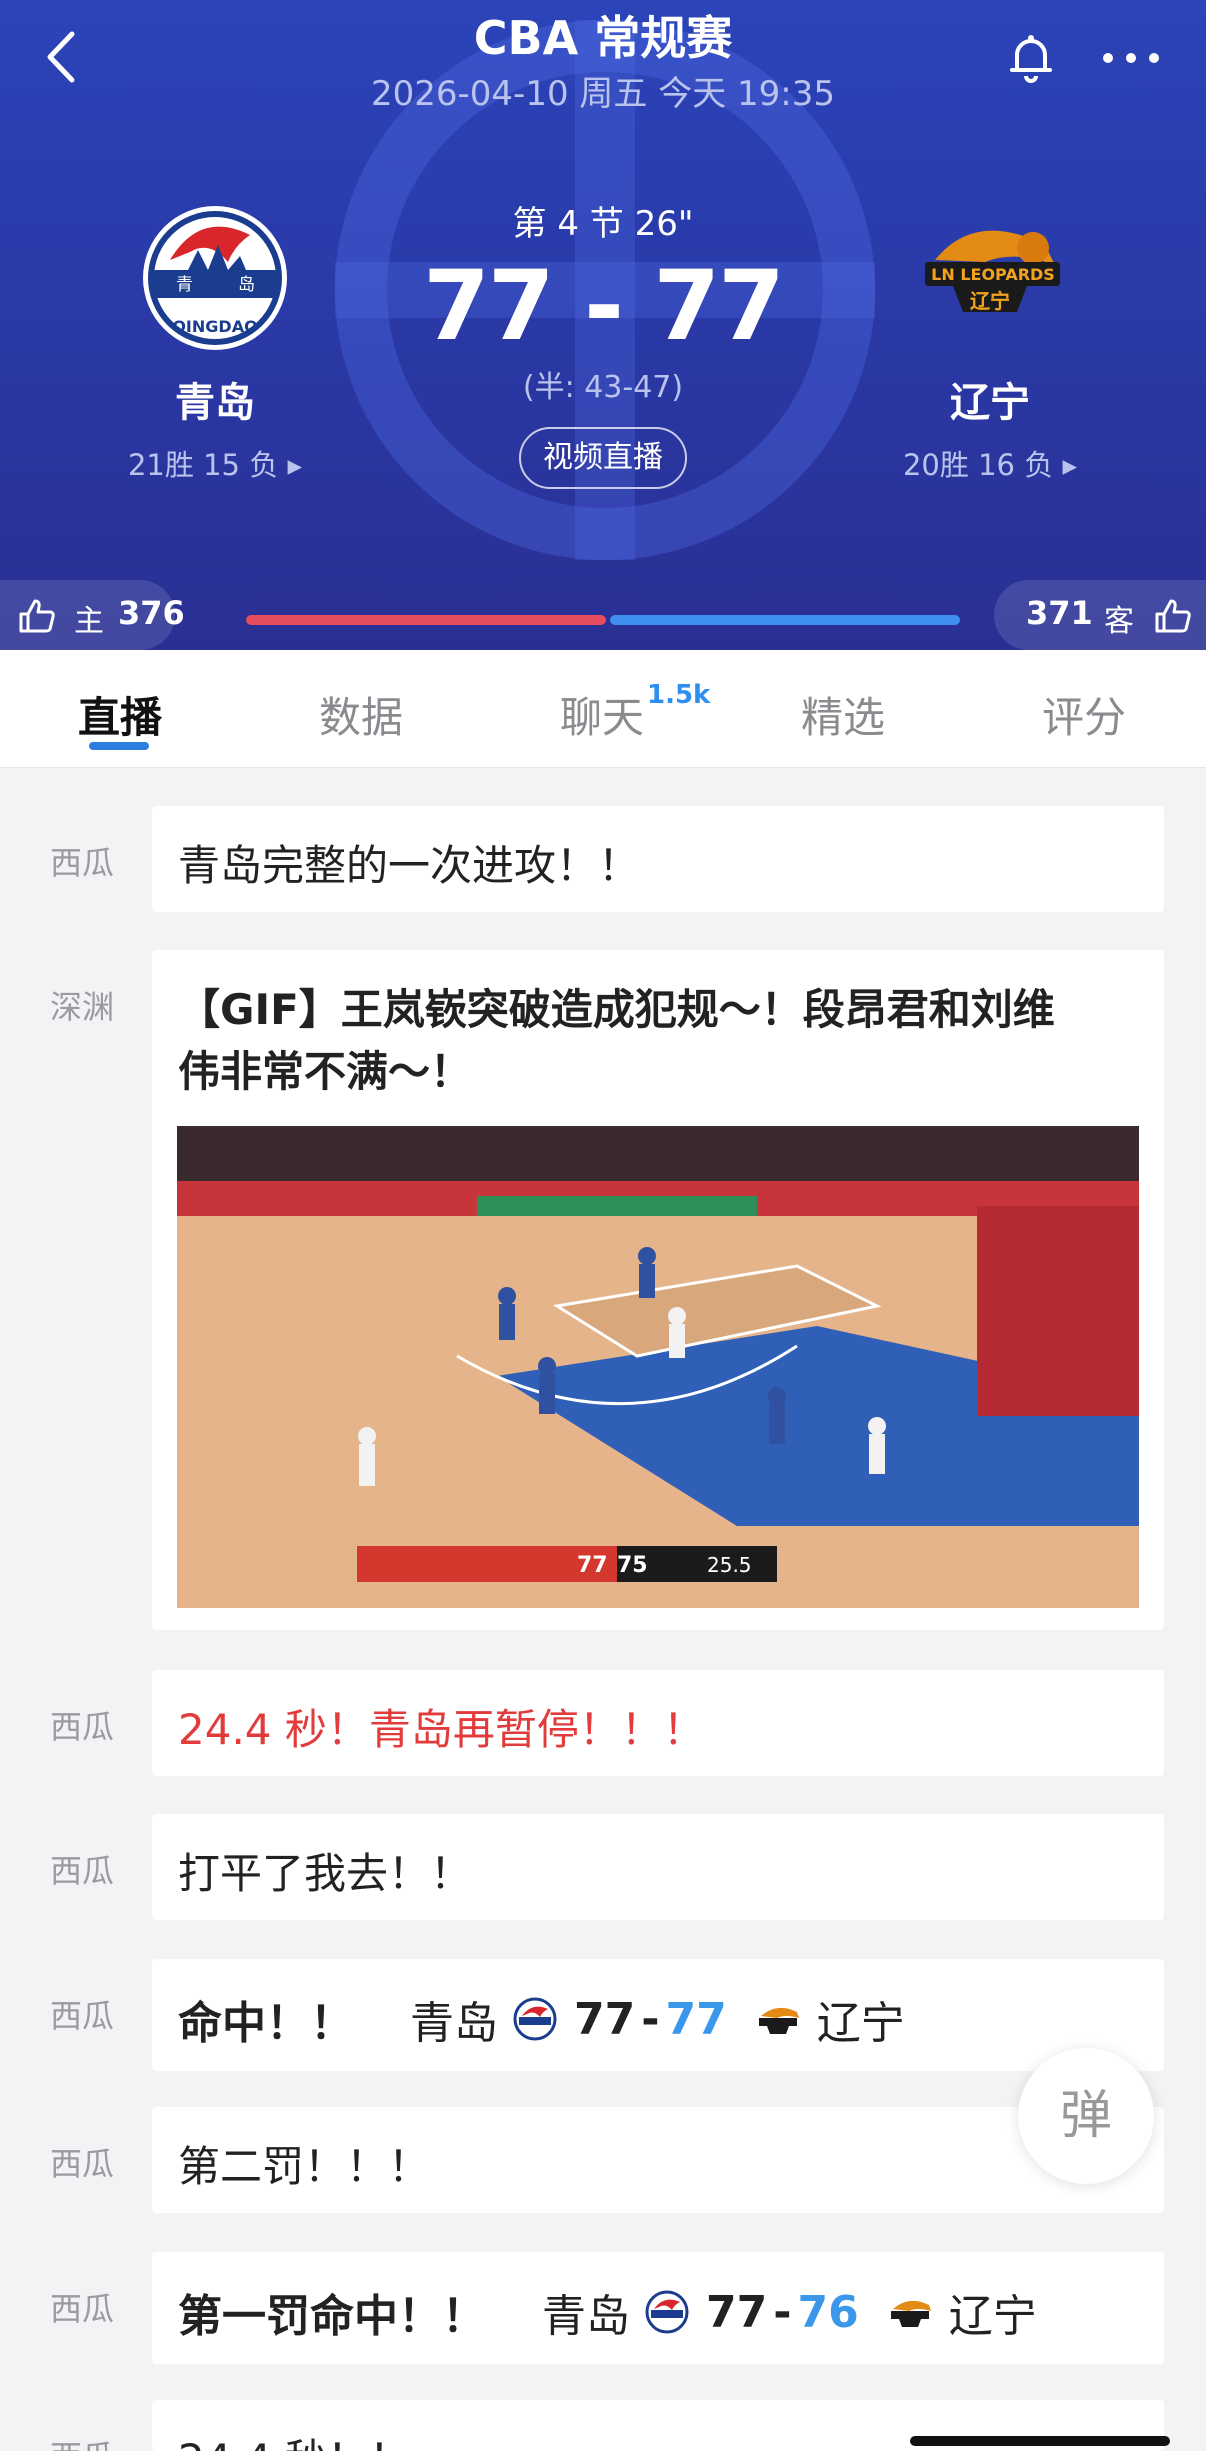 This screenshot has height=2451, width=1206. What do you see at coordinates (696, 2019) in the screenshot?
I see `score-away: 77` at bounding box center [696, 2019].